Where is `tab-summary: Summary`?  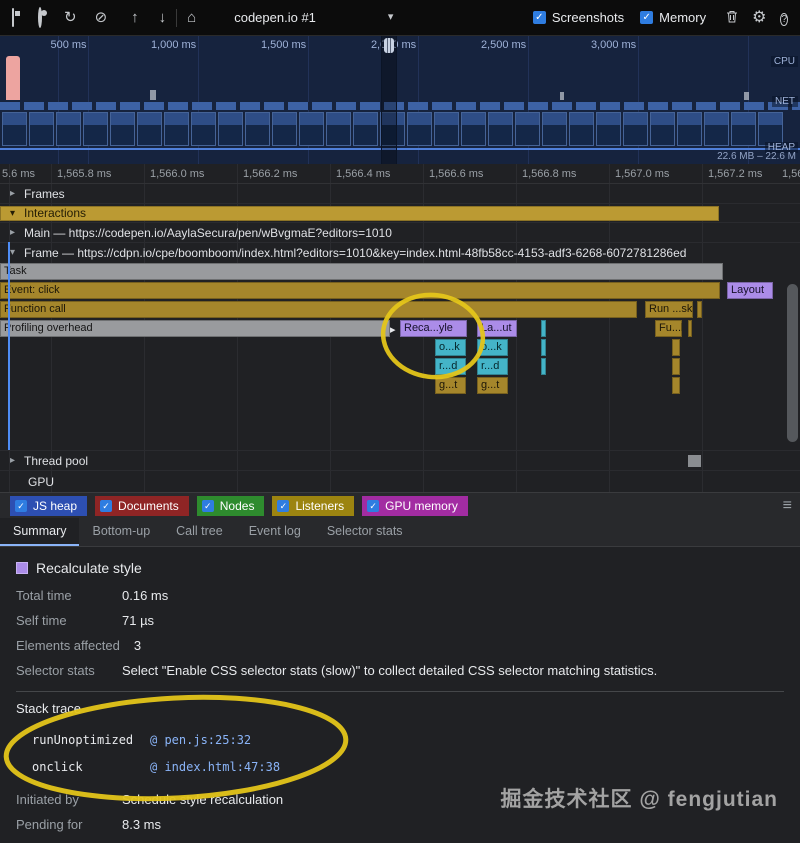
tab-summary: Summary is located at coordinates (40, 532).